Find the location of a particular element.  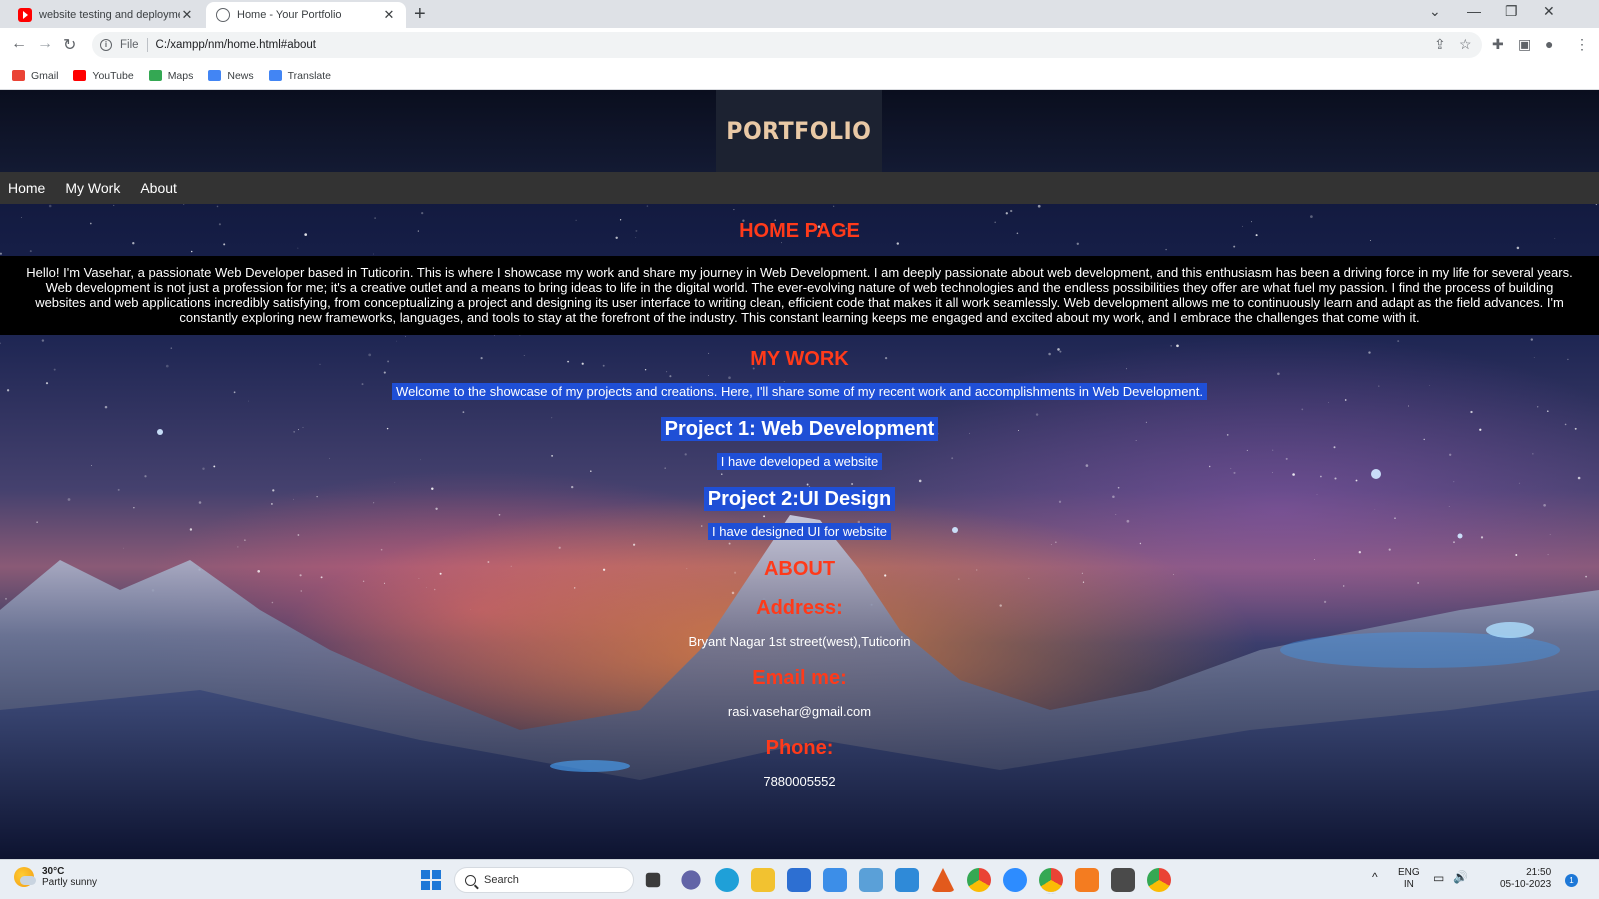

mail-icon is located at coordinates (835, 880).